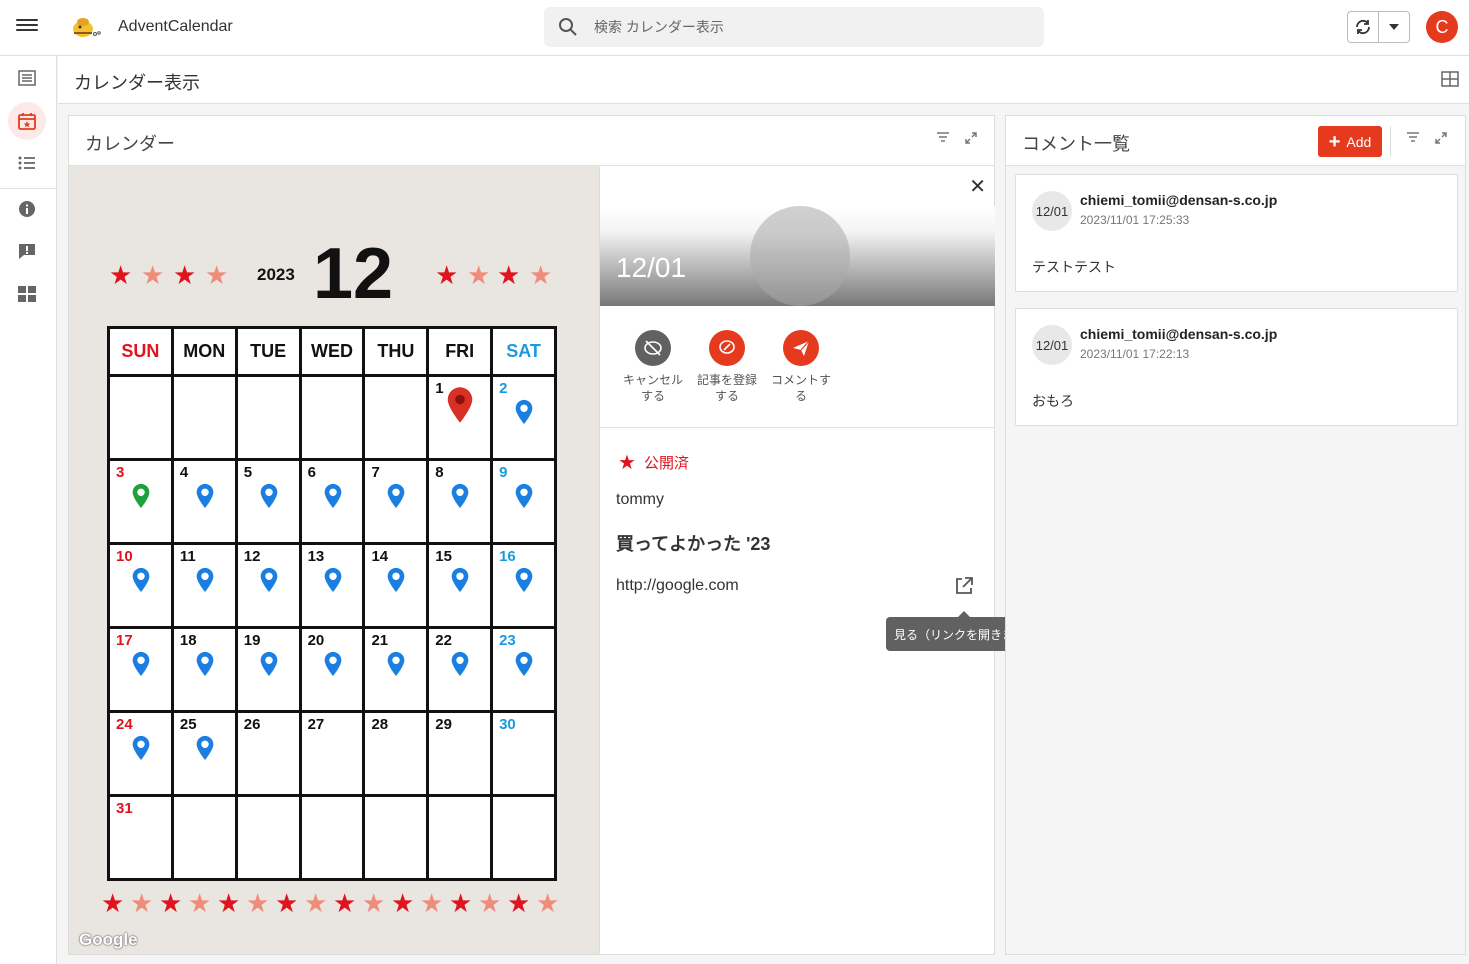 Image resolution: width=1469 pixels, height=964 pixels. Describe the element at coordinates (175, 26) in the screenshot. I see `app-title: AdventCalendar` at that location.